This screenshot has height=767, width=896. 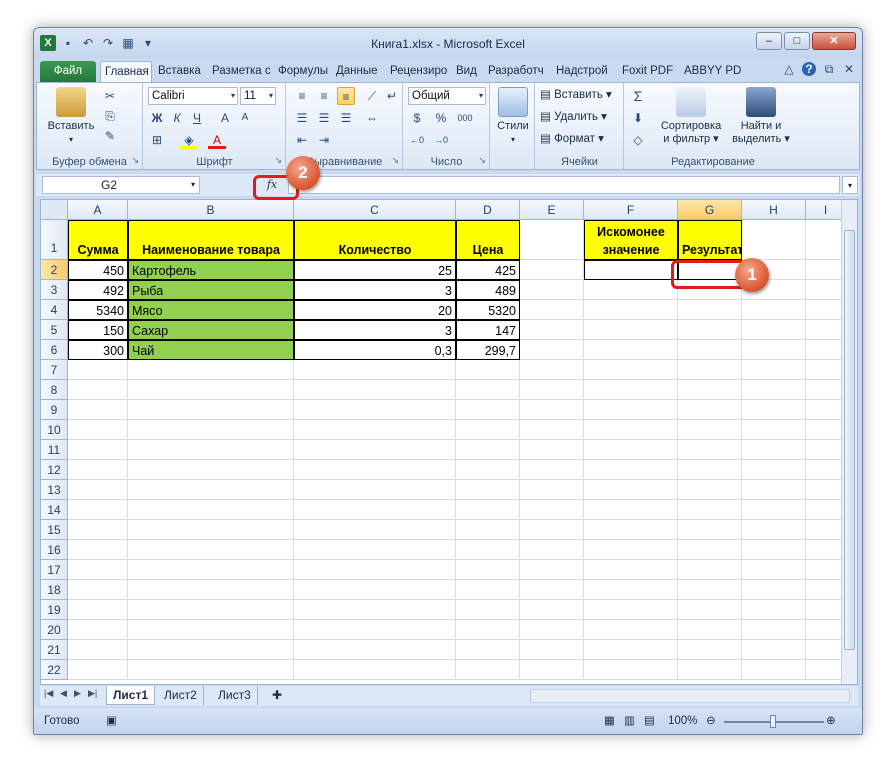 I want to click on align-right-icon: ☰, so click(x=346, y=118).